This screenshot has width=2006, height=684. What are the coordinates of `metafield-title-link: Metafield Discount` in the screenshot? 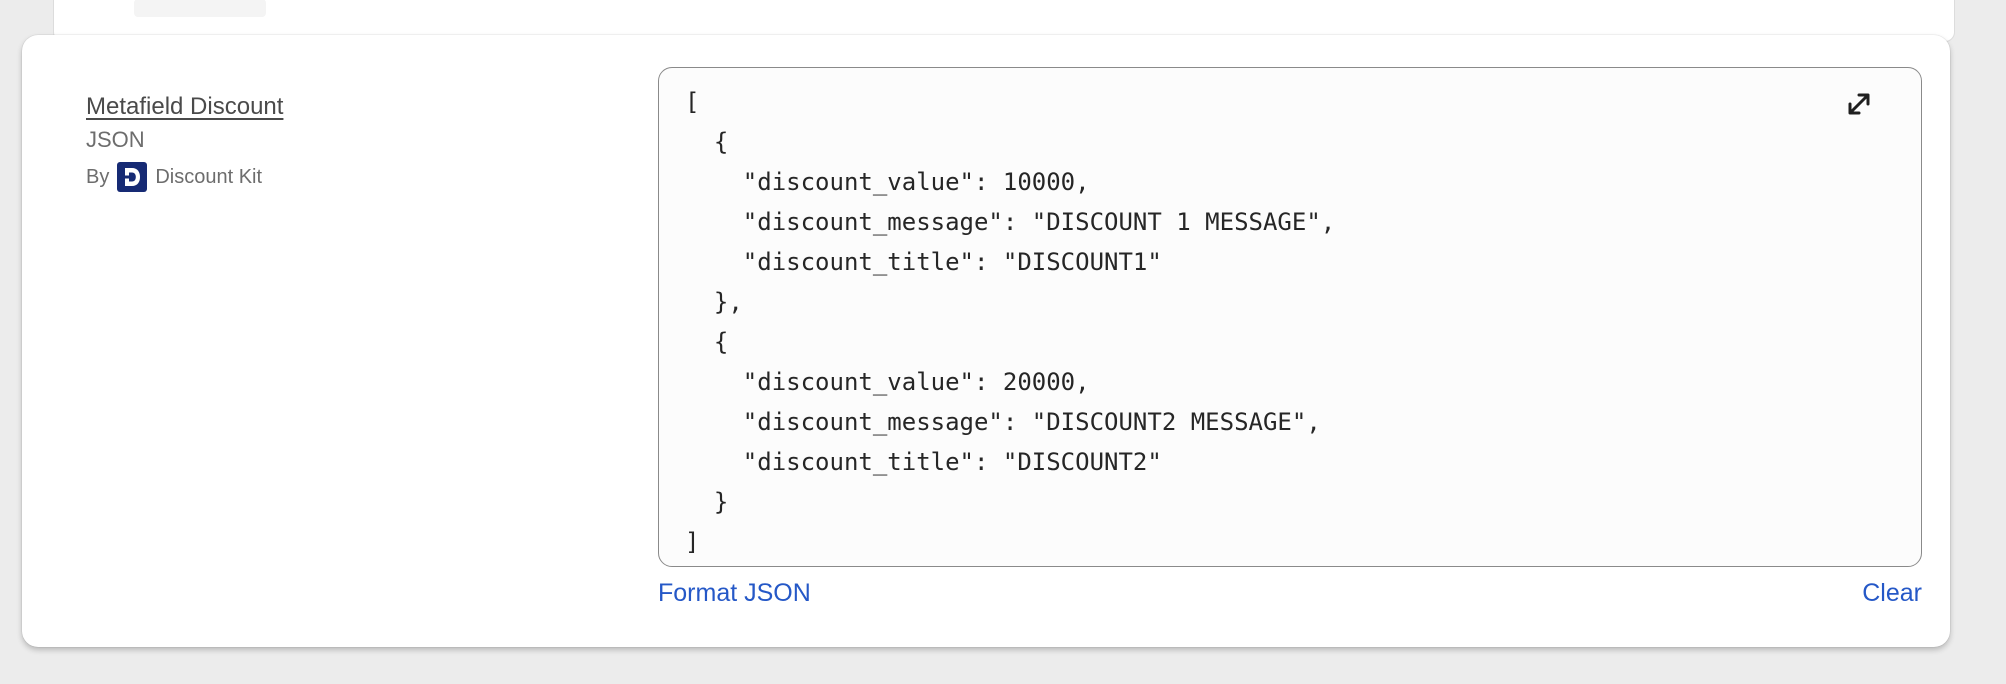 It's located at (184, 107).